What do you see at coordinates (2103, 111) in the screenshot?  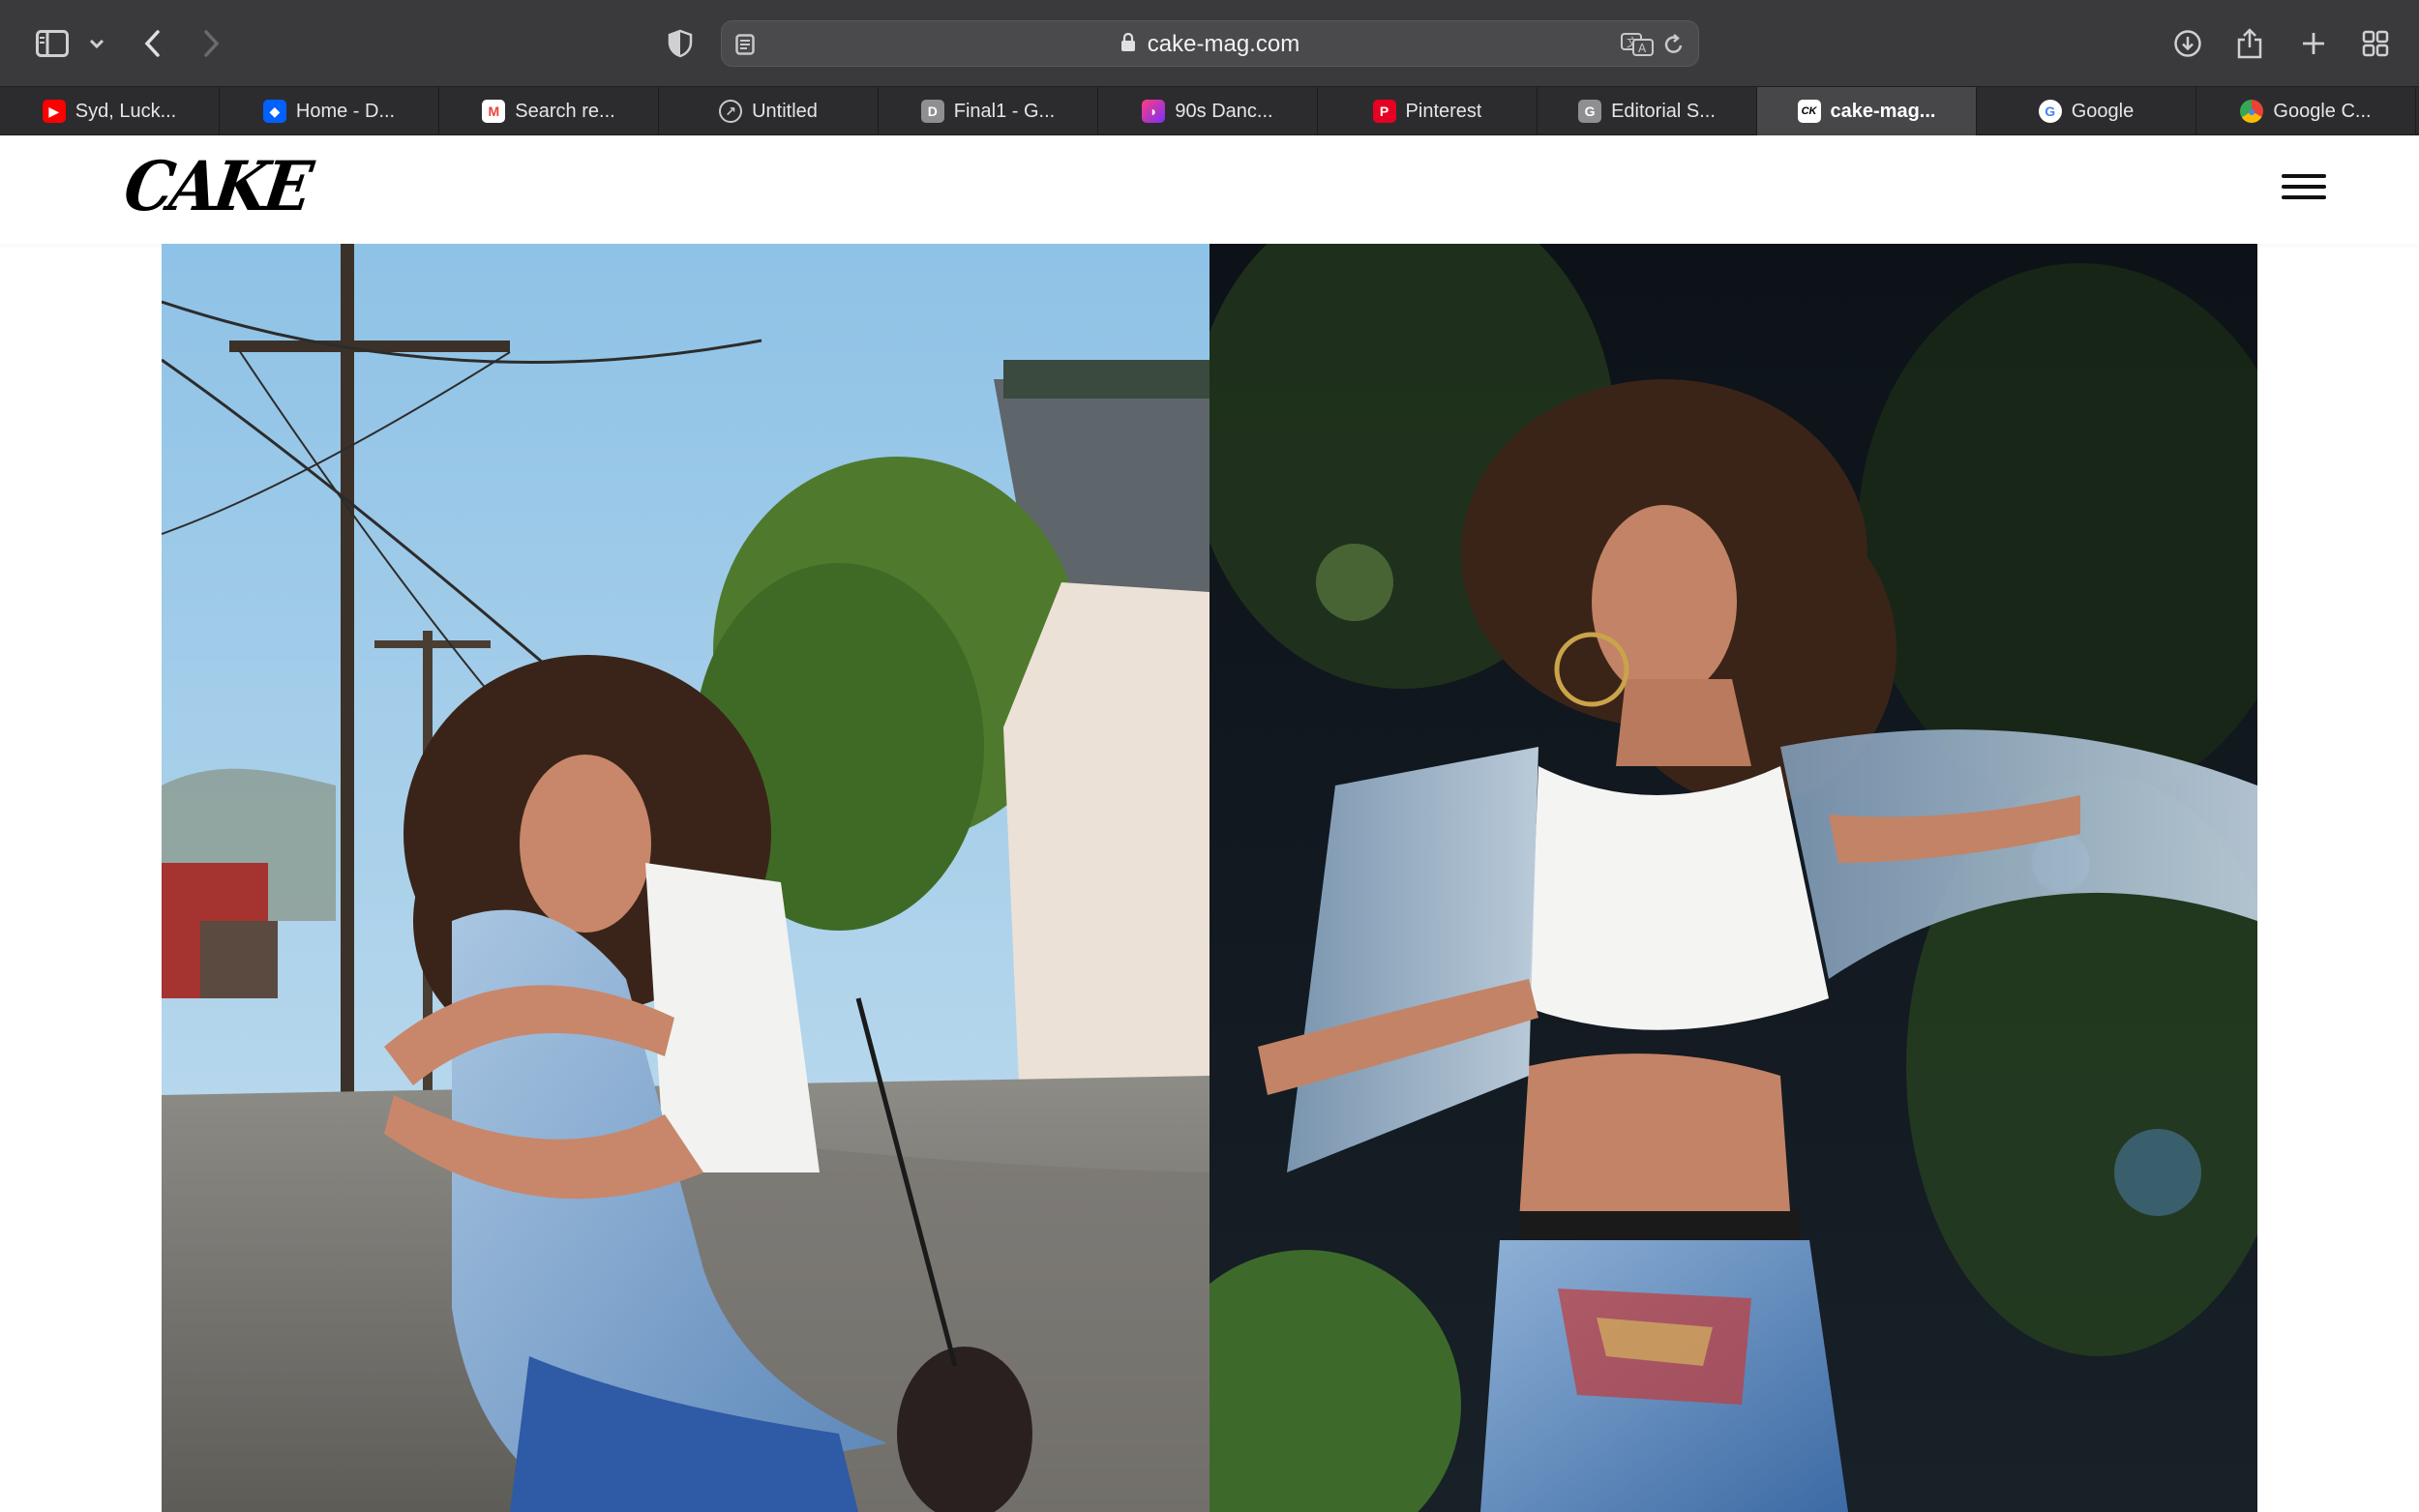 I see `tab-label: Google` at bounding box center [2103, 111].